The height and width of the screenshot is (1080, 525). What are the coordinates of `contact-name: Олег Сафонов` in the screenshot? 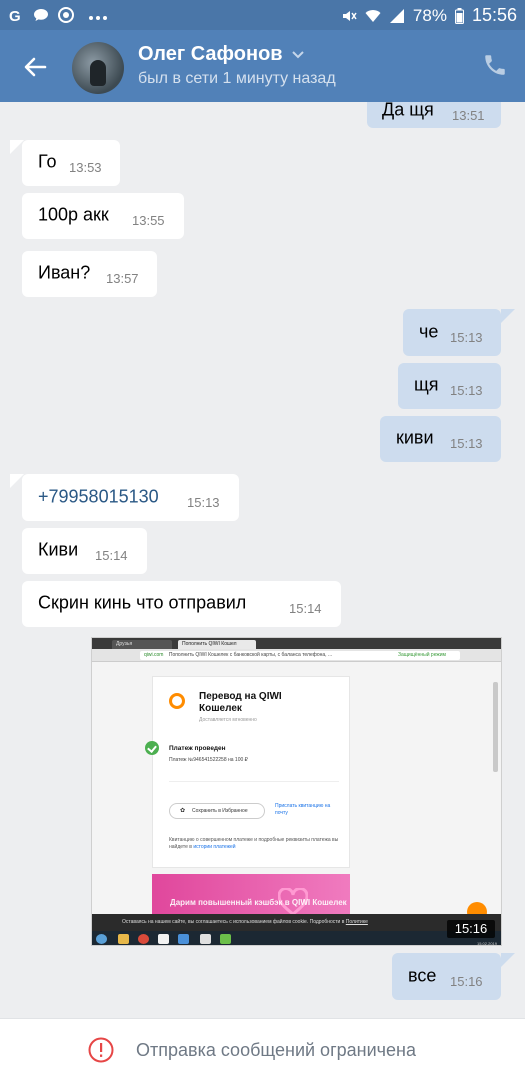 It's located at (210, 54).